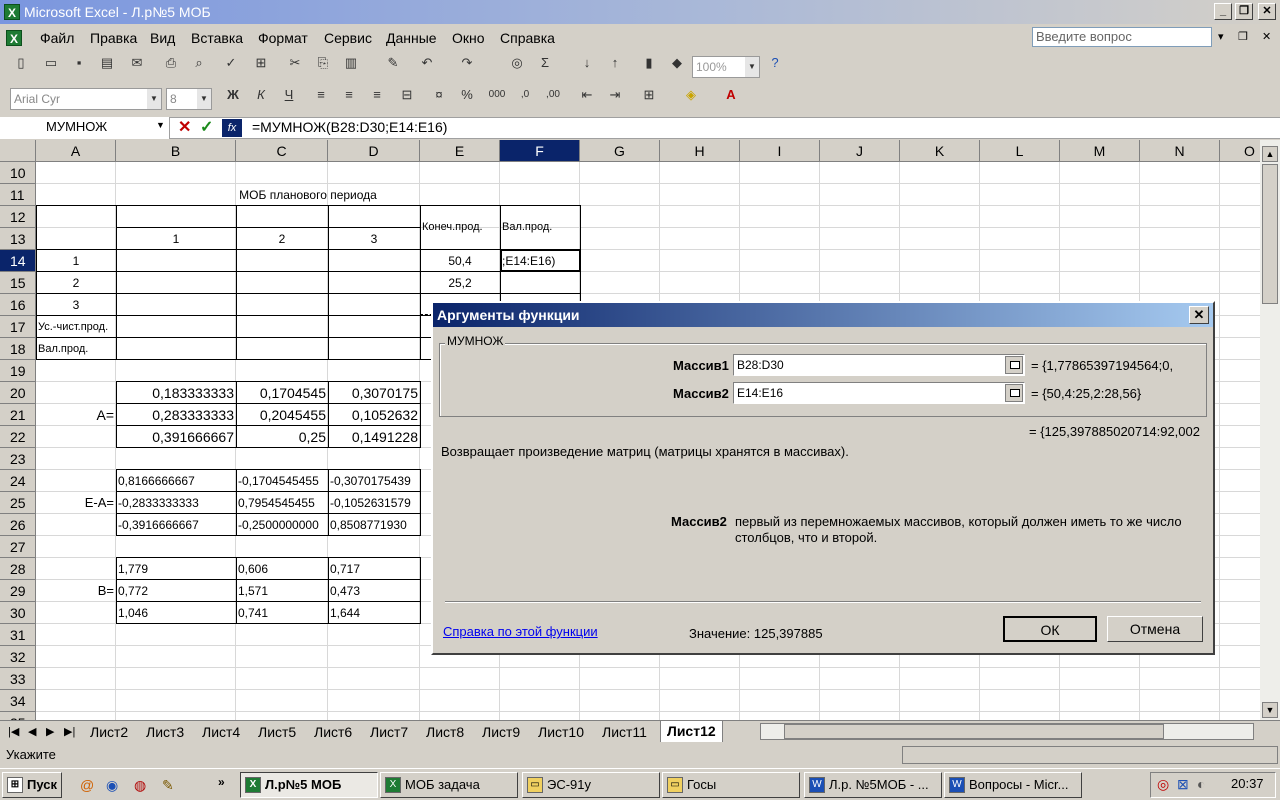 This screenshot has height=800, width=1280. I want to click on chevron-down-icon: ▼, so click(160, 125).